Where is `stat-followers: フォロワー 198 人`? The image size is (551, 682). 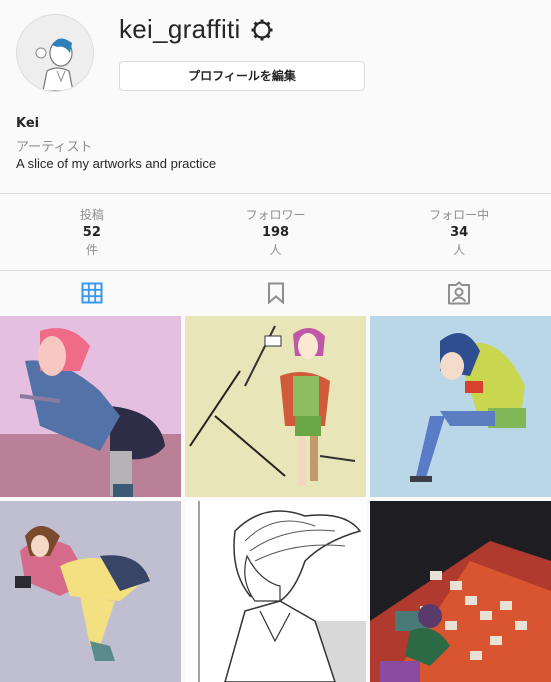 stat-followers: フォロワー 198 人 is located at coordinates (276, 232).